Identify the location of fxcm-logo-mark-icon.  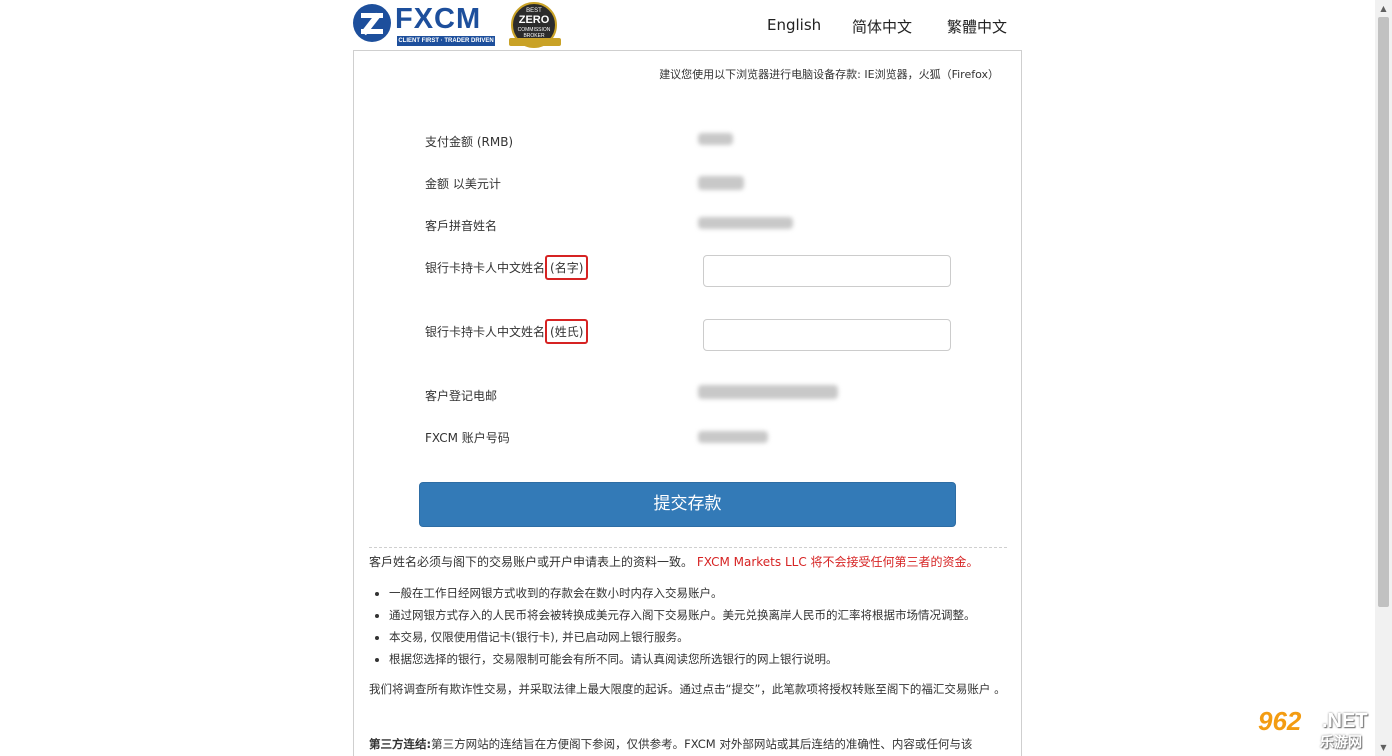
(372, 23).